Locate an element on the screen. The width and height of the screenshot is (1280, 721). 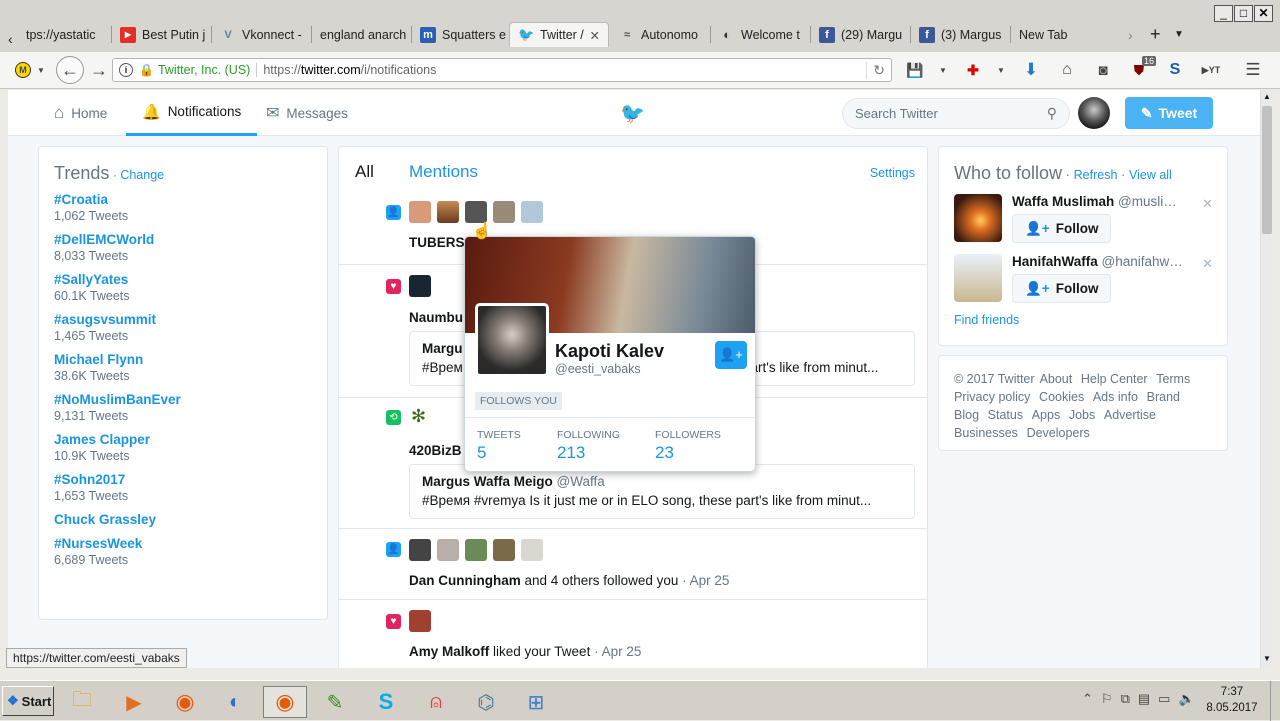
footer-link: Blog is located at coordinates (966, 415).